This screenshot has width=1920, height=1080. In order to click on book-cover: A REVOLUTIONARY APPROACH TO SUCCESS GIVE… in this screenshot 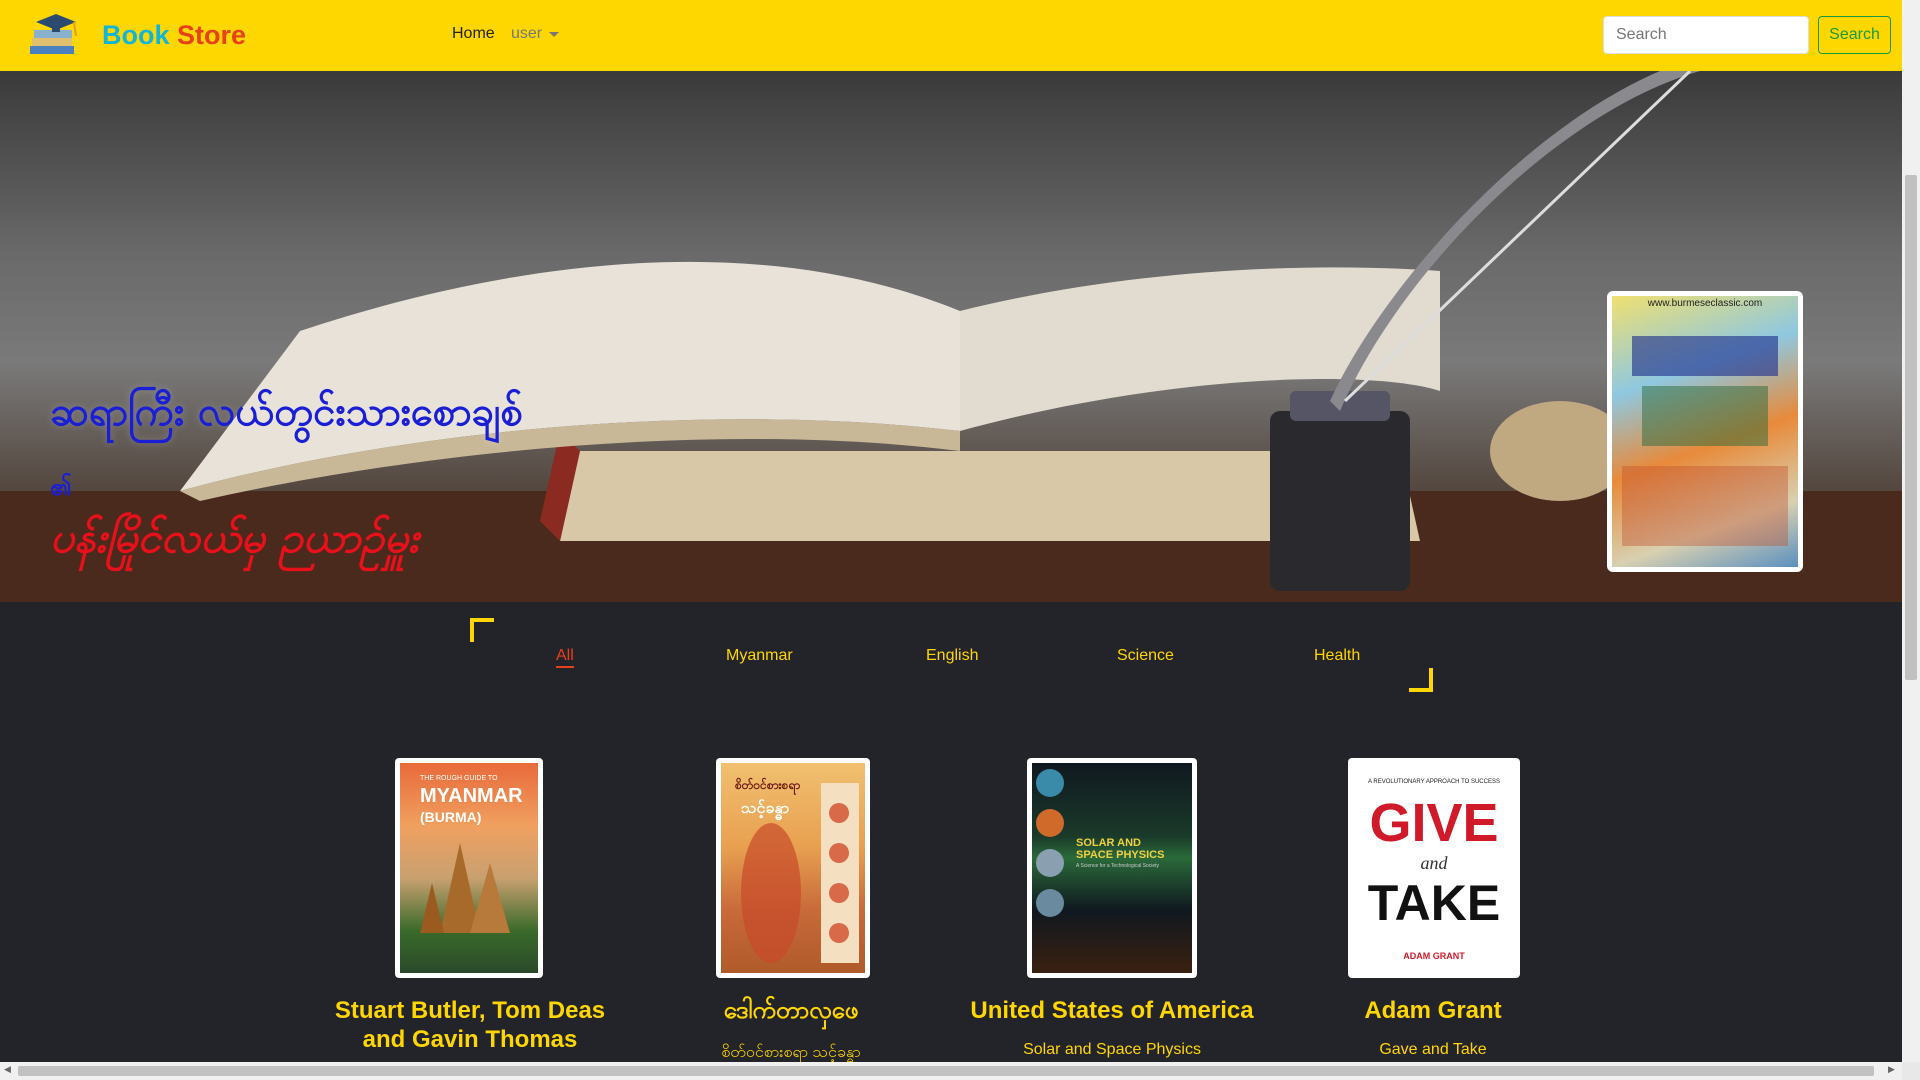, I will do `click(1434, 868)`.